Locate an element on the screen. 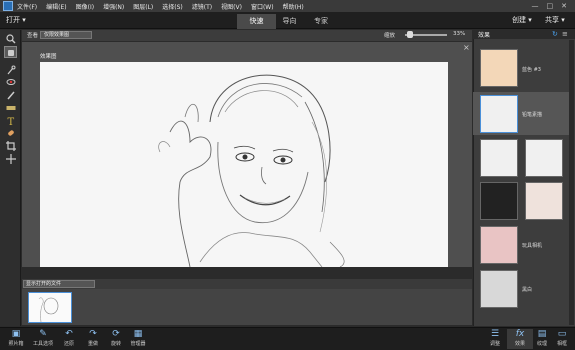  effect-label: 铅笔素描 is located at coordinates (532, 115).